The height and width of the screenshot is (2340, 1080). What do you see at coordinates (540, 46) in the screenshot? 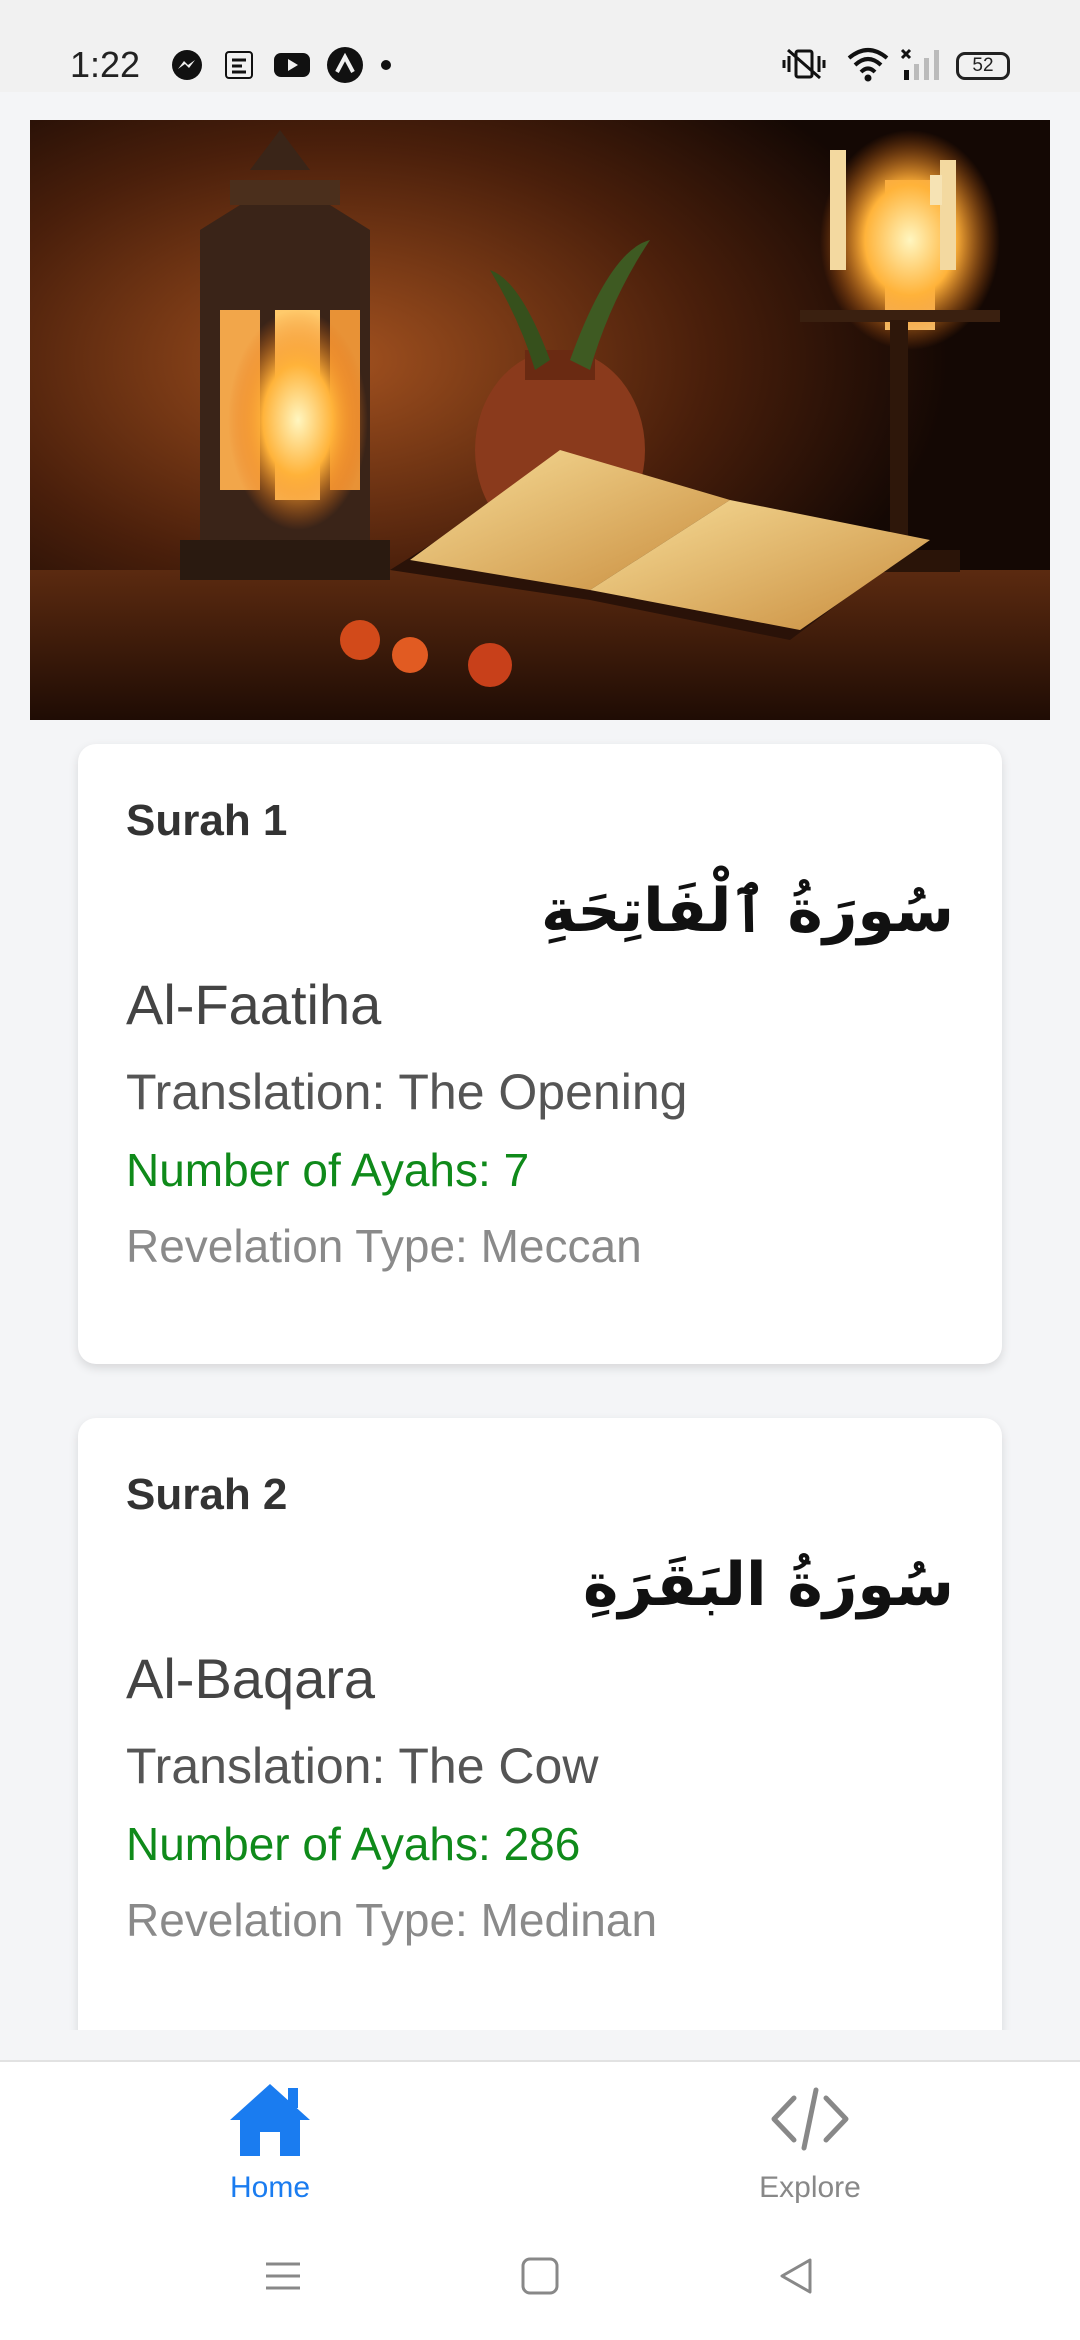
I see `status-bar: 1:22 52` at bounding box center [540, 46].